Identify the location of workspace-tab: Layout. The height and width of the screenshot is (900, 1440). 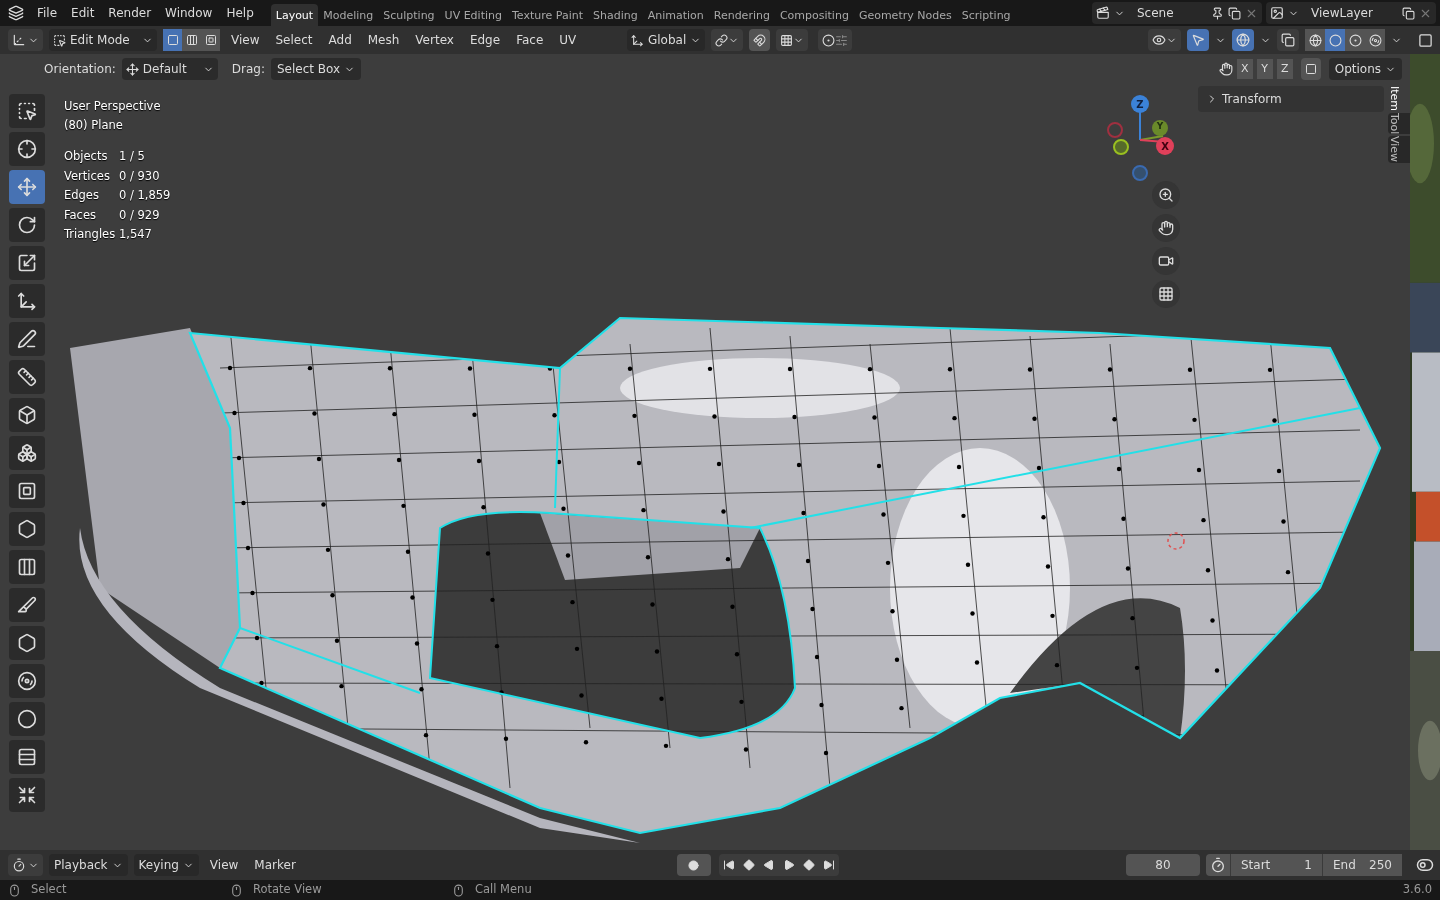
(294, 15).